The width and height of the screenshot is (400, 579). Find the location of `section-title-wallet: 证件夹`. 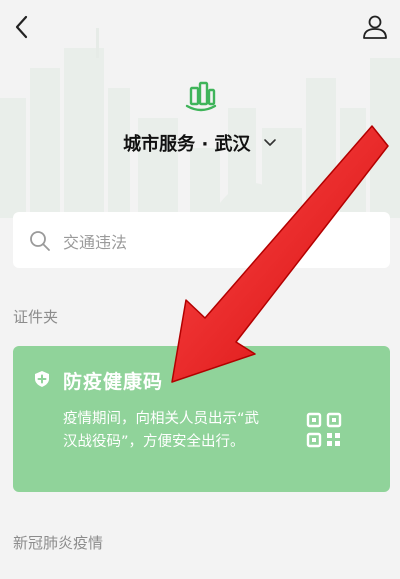

section-title-wallet: 证件夹 is located at coordinates (36, 317).